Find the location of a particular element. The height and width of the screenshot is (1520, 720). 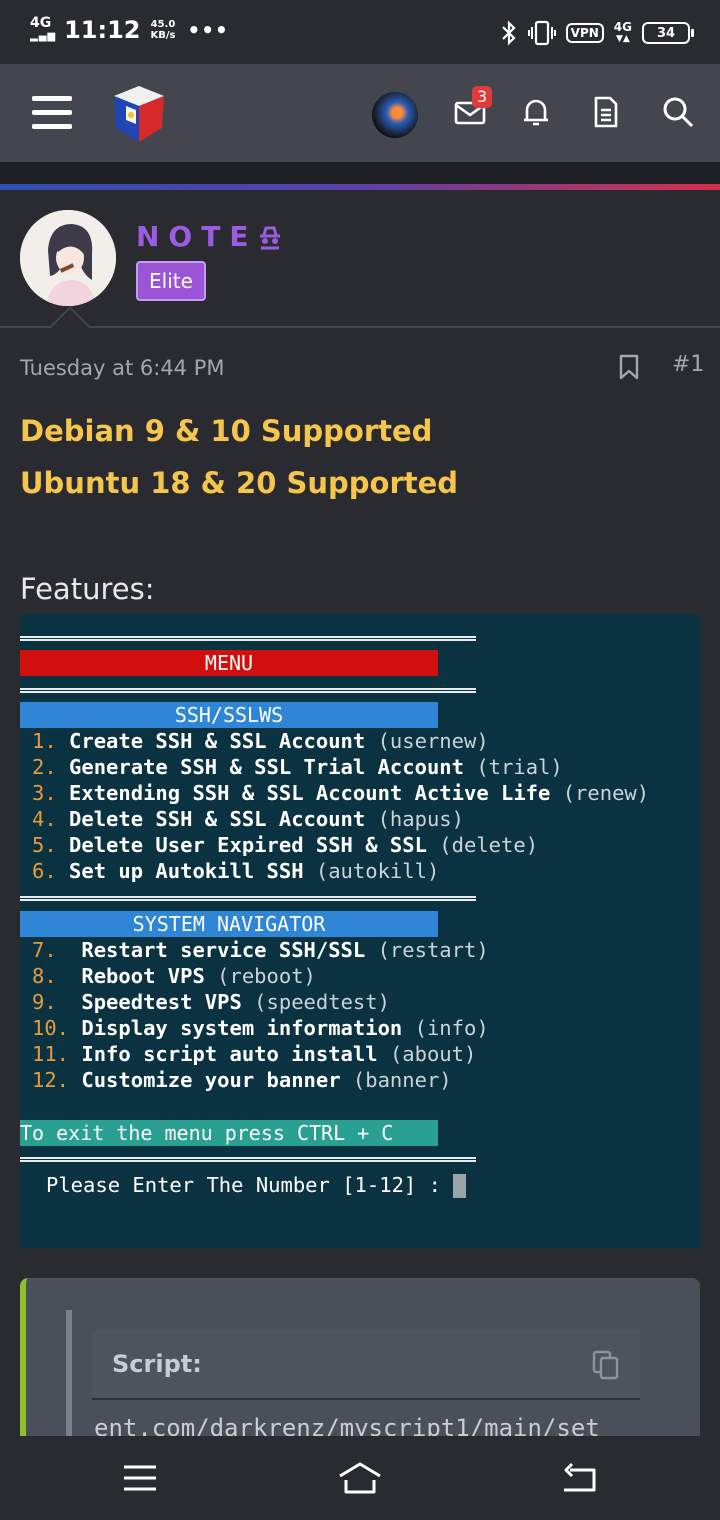

post-author-name: NOTE is located at coordinates (209, 236).